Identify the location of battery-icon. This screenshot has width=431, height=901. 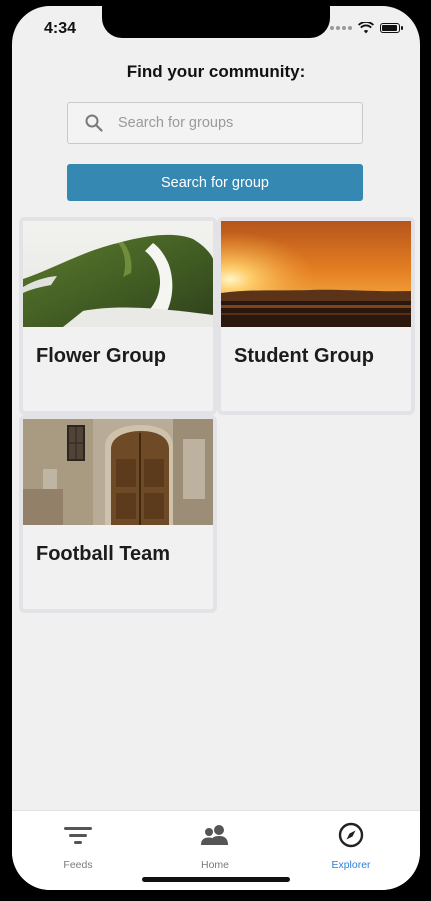
(391, 28).